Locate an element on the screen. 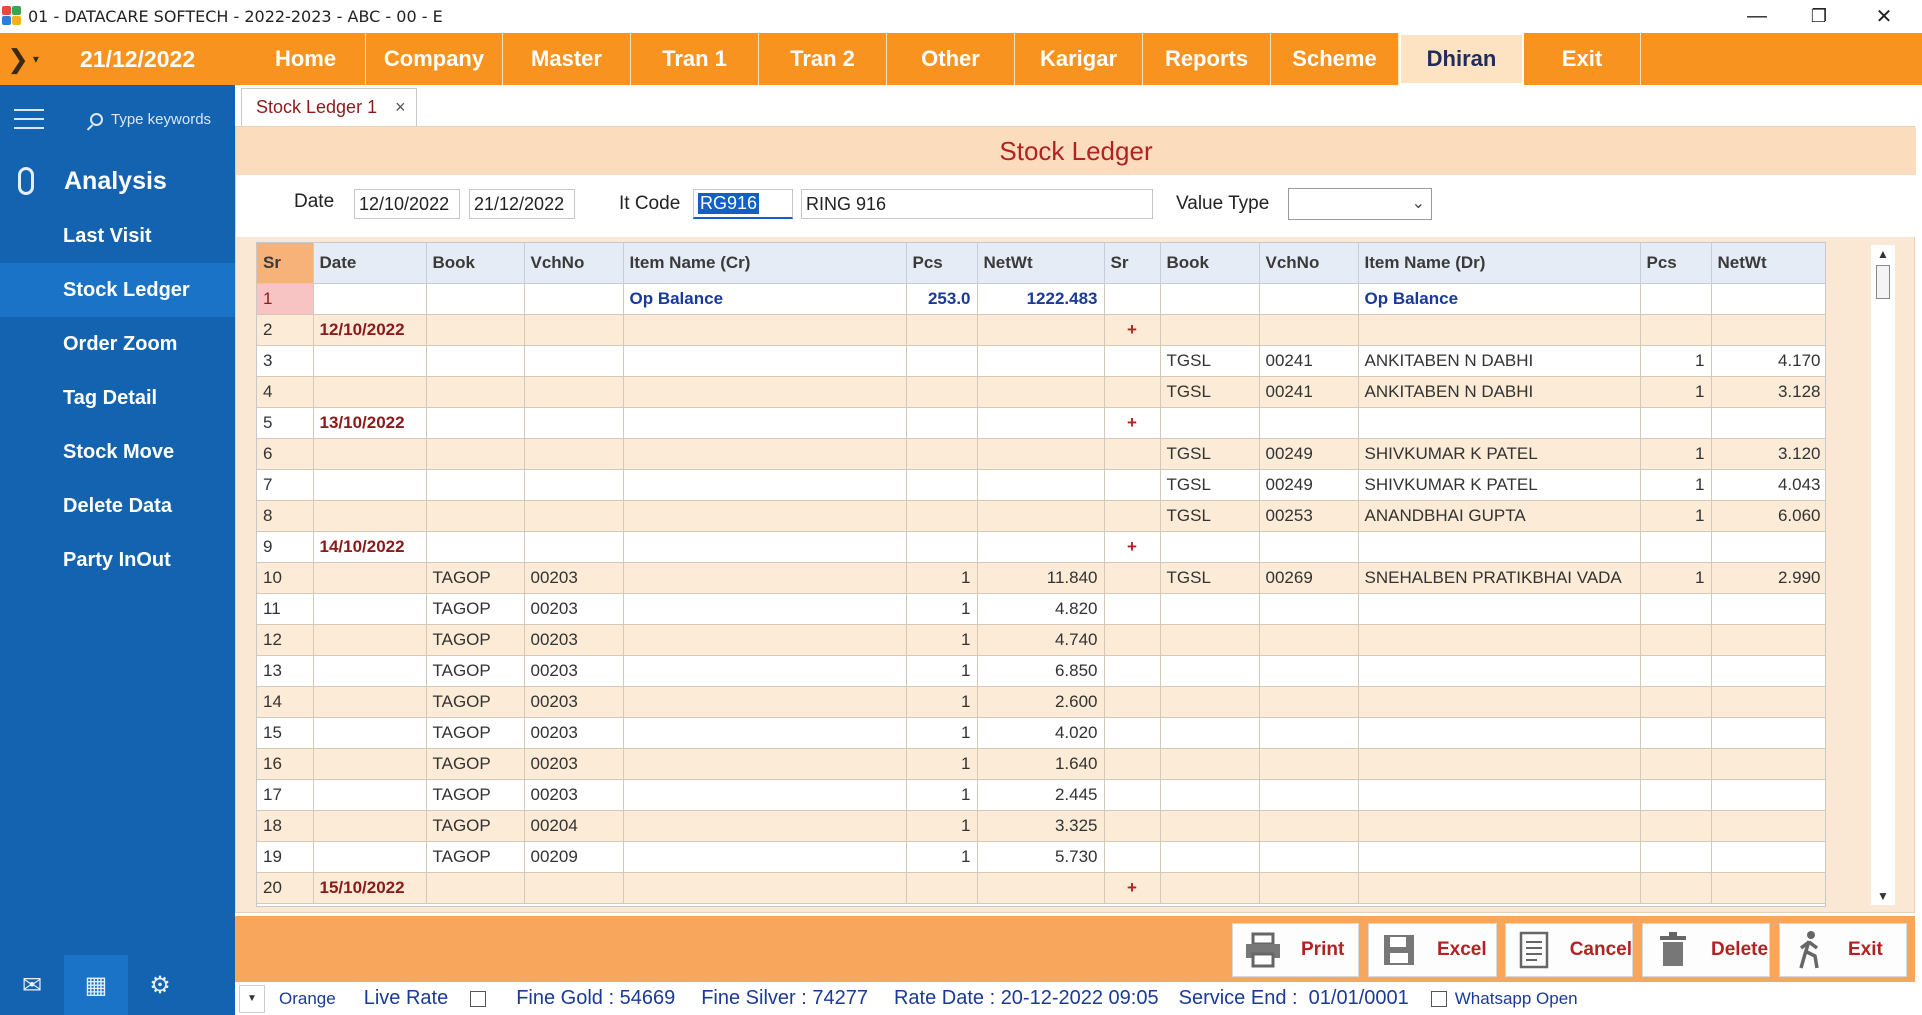 This screenshot has height=1015, width=1922. table-row: 17 TAGOP 00203 1 2.445 is located at coordinates (1041, 795).